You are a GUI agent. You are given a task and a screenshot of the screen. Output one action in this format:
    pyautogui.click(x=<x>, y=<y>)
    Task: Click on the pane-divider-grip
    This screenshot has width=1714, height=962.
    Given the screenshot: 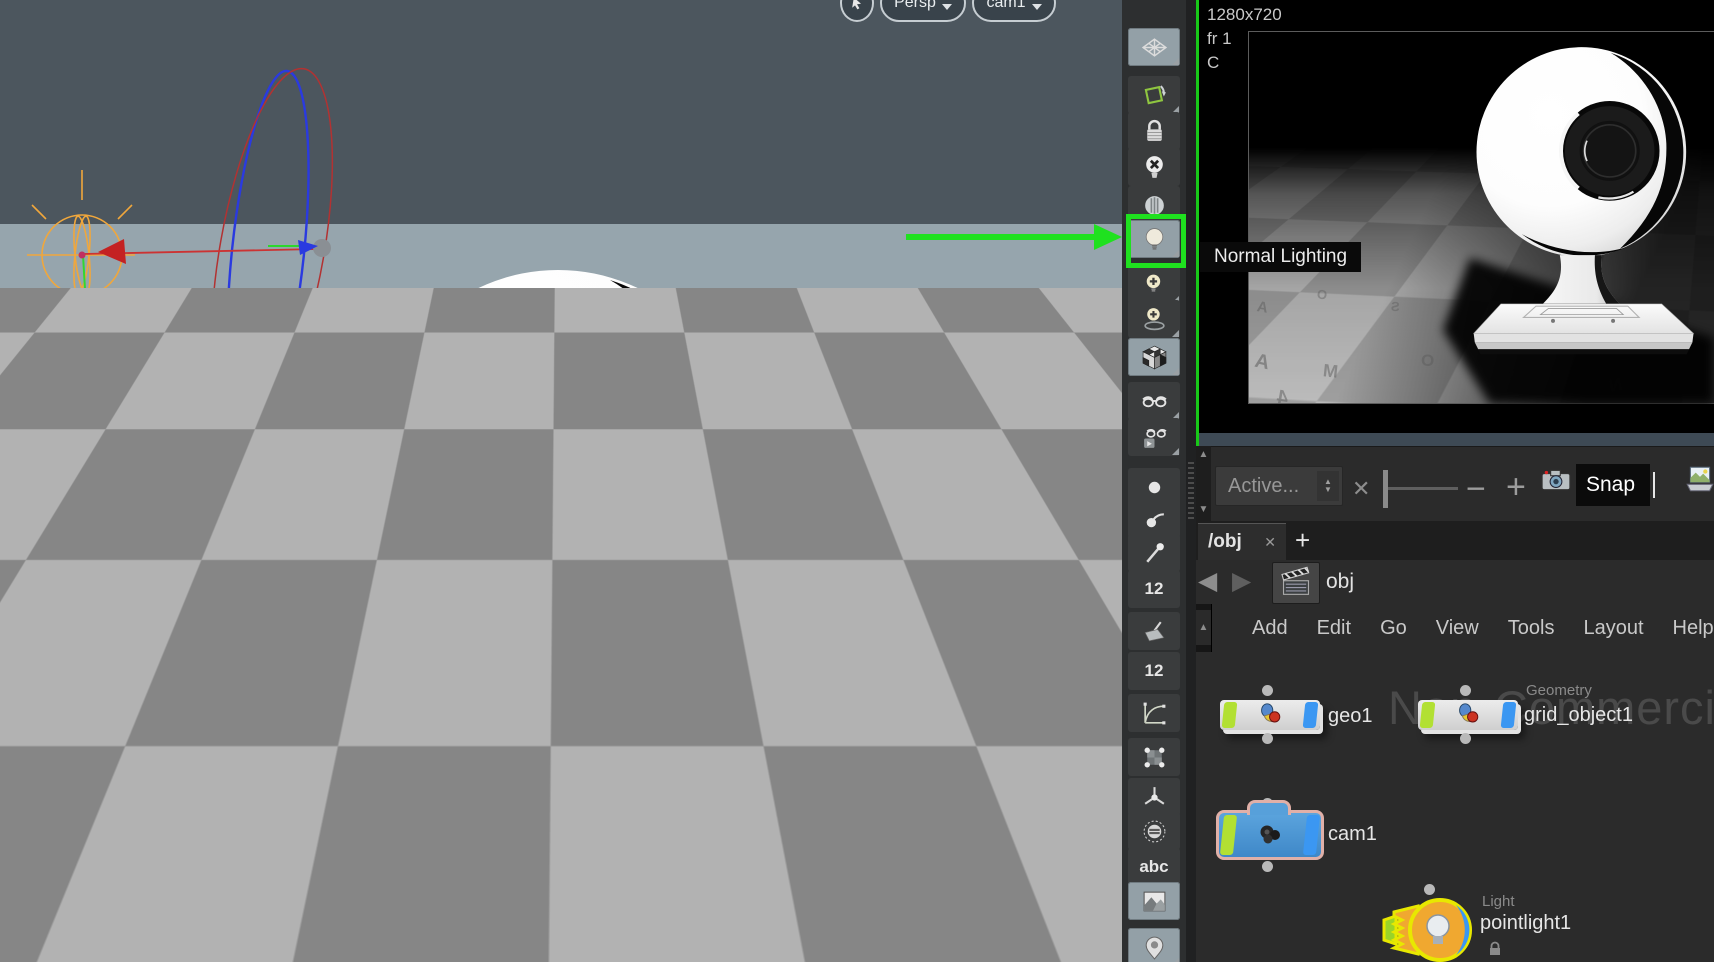 What is the action you would take?
    pyautogui.click(x=1191, y=491)
    